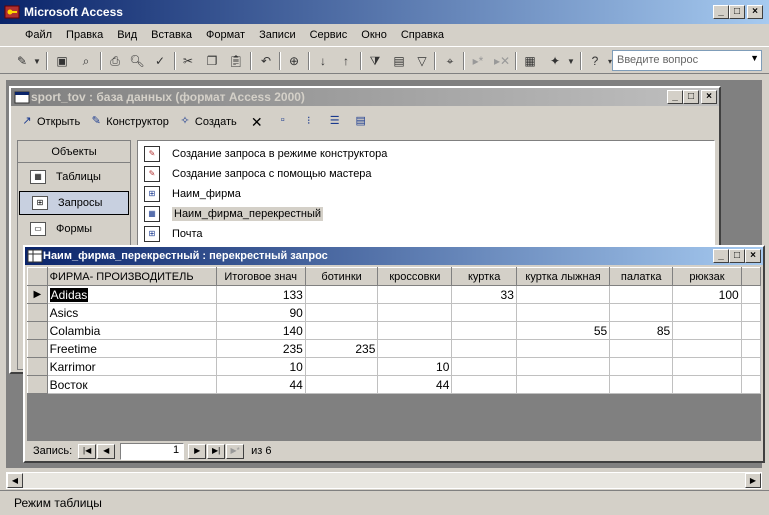  Describe the element at coordinates (707, 294) in the screenshot. I see `table-cell: 100` at that location.